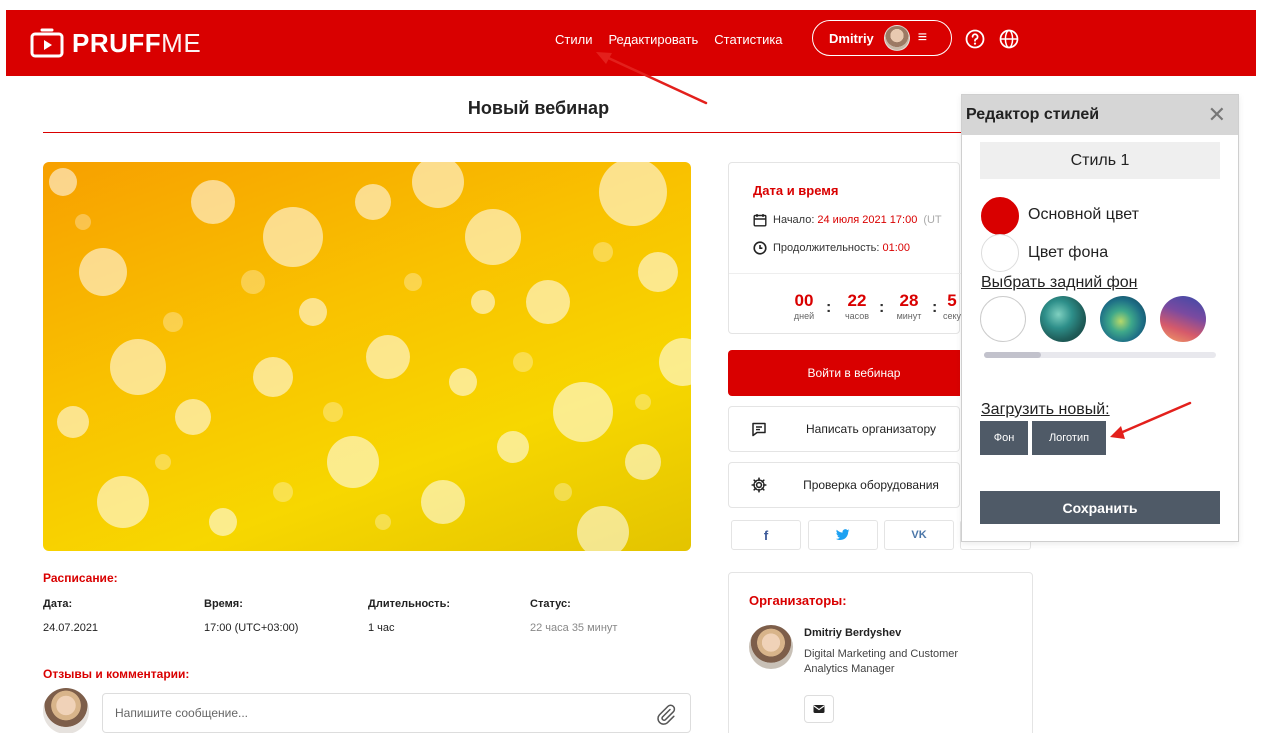  I want to click on background-option-white, so click(1003, 319).